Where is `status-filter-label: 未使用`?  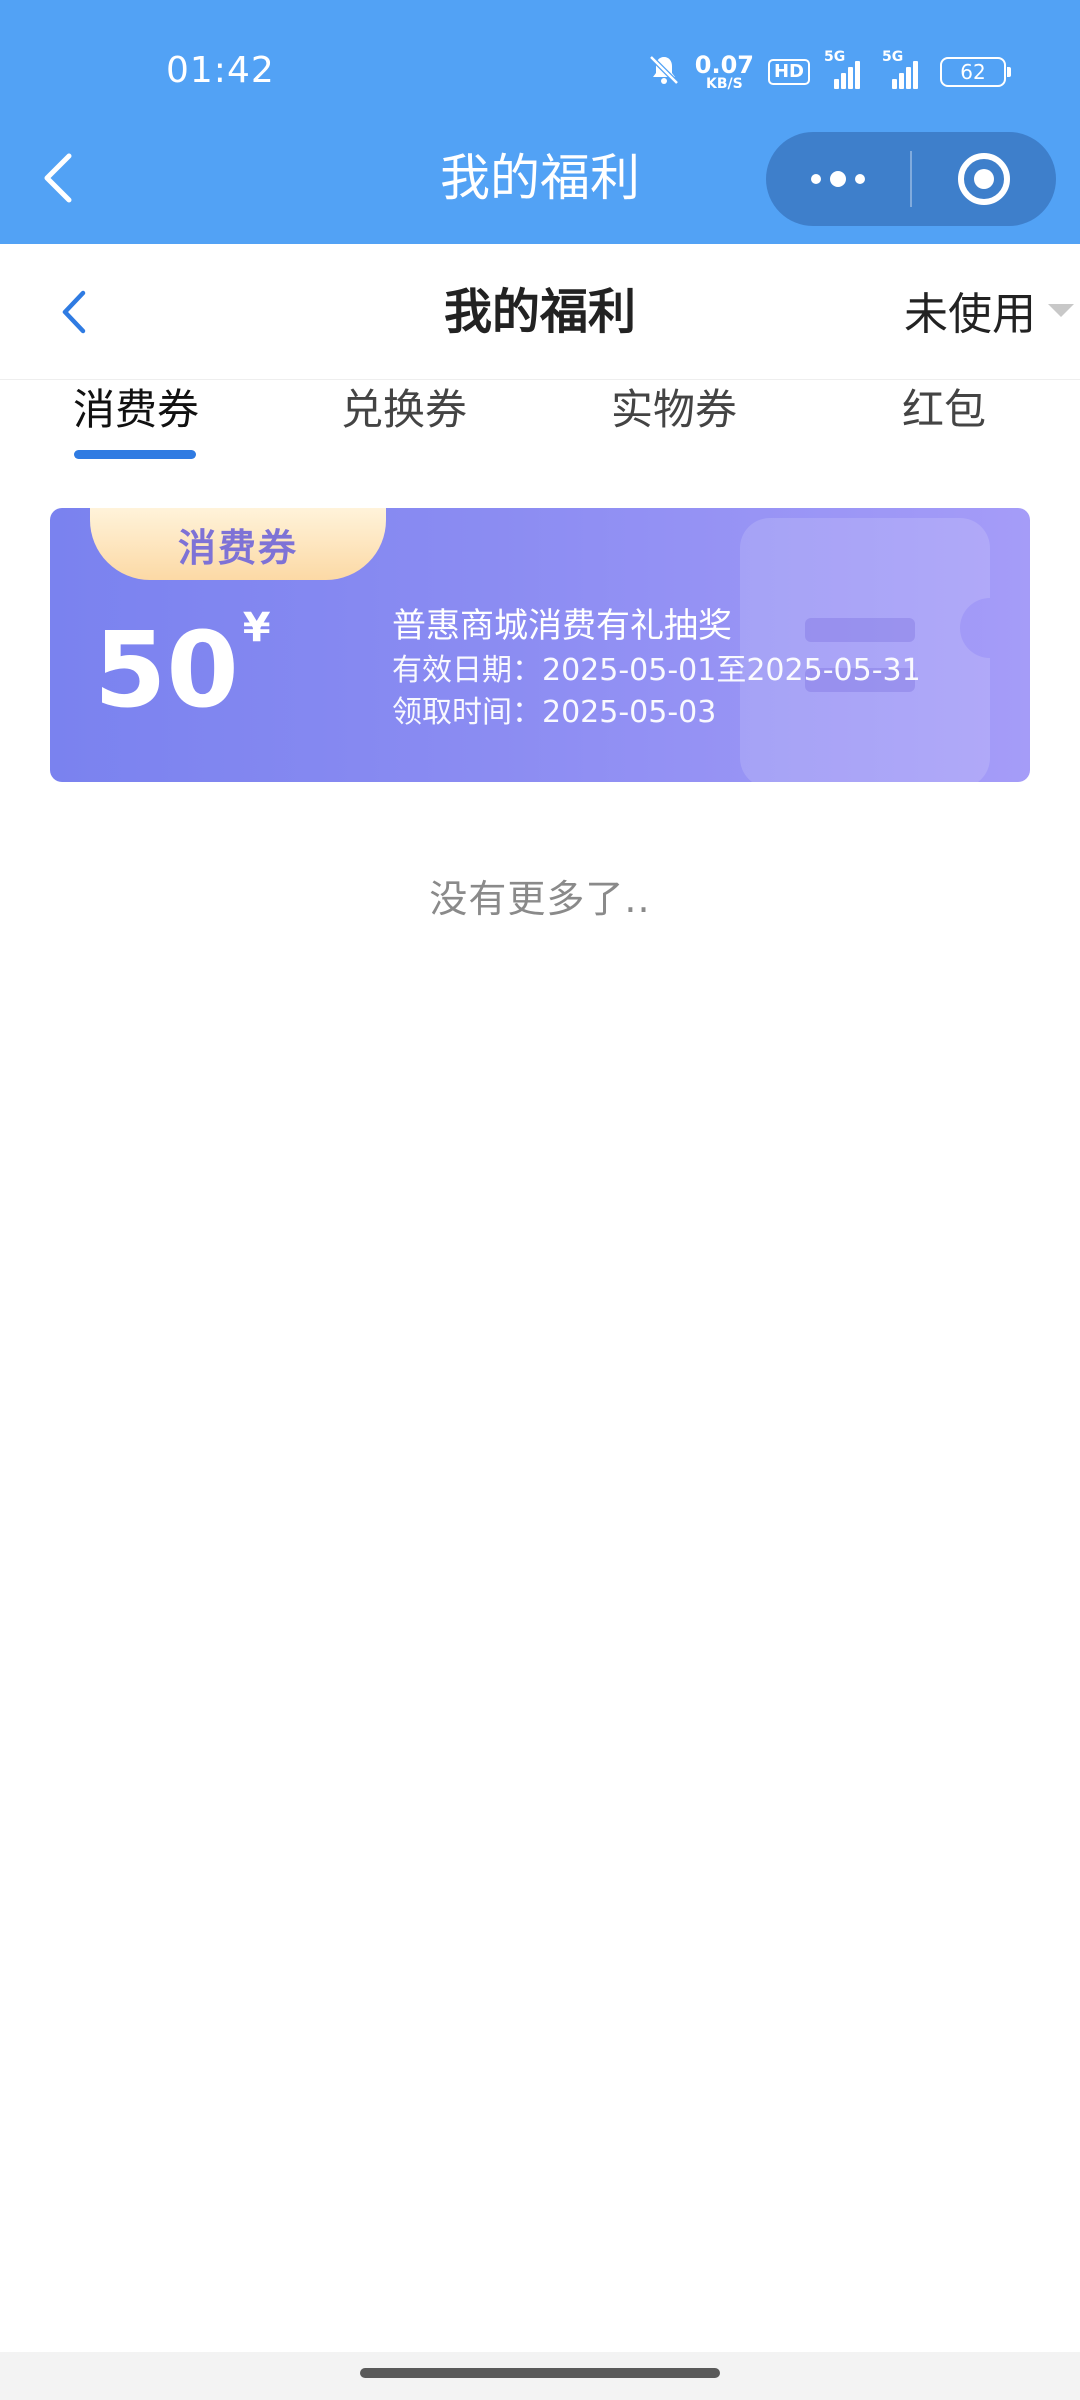
status-filter-label: 未使用 is located at coordinates (970, 314).